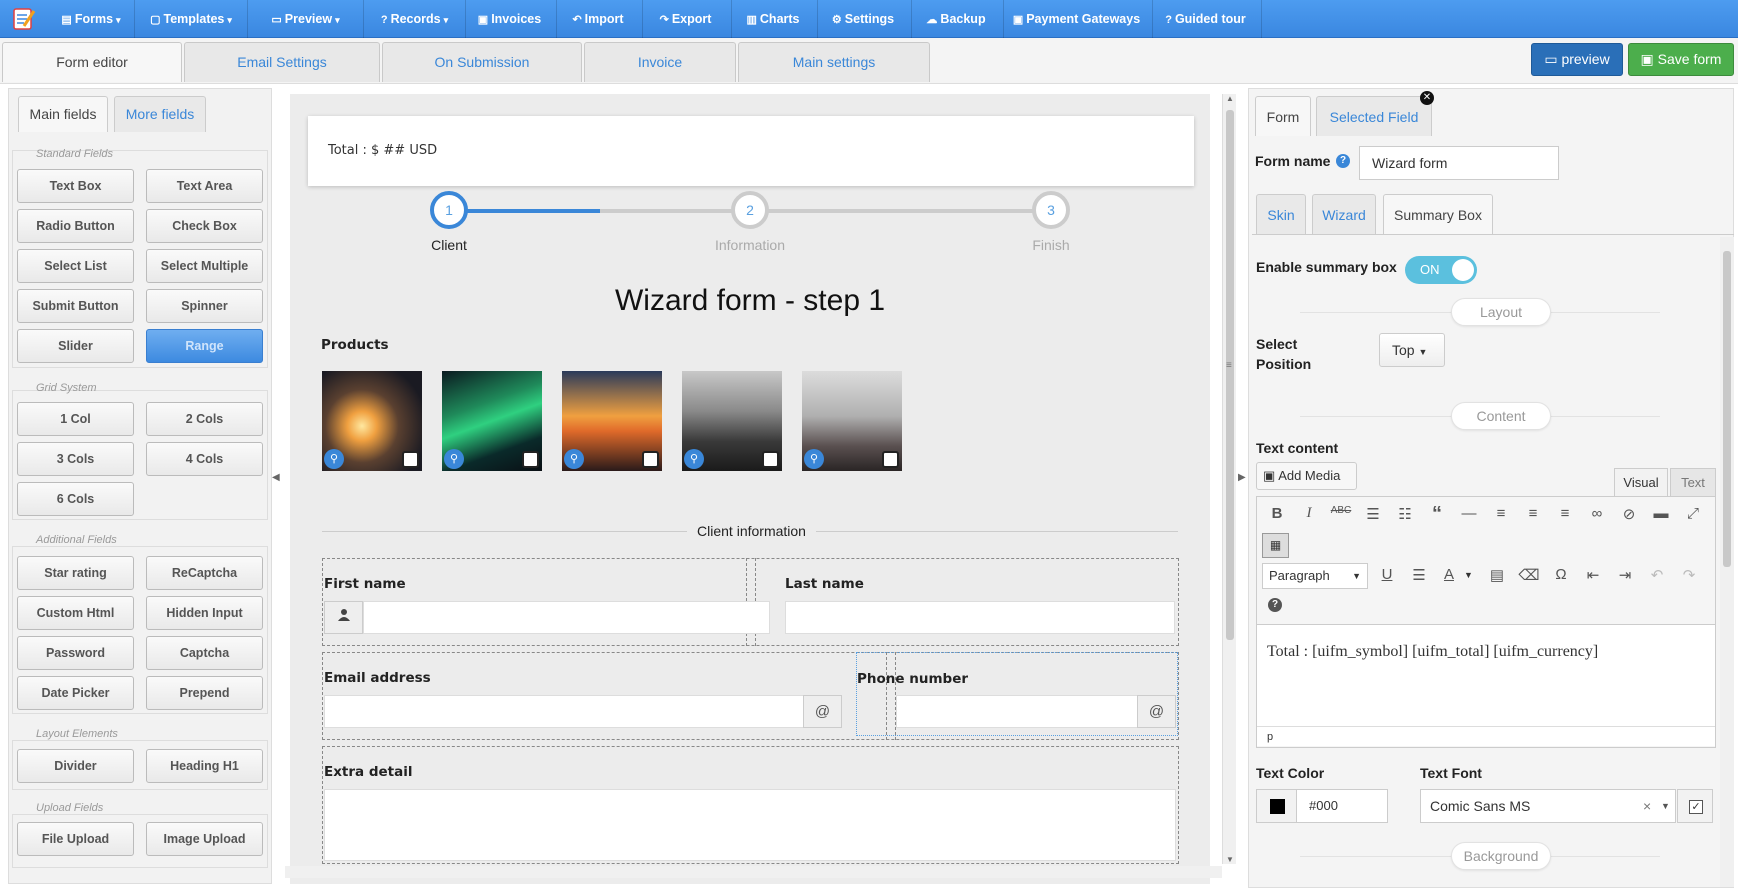 The width and height of the screenshot is (1738, 894). Describe the element at coordinates (75, 766) in the screenshot. I see `field-button-divider: Divider` at that location.